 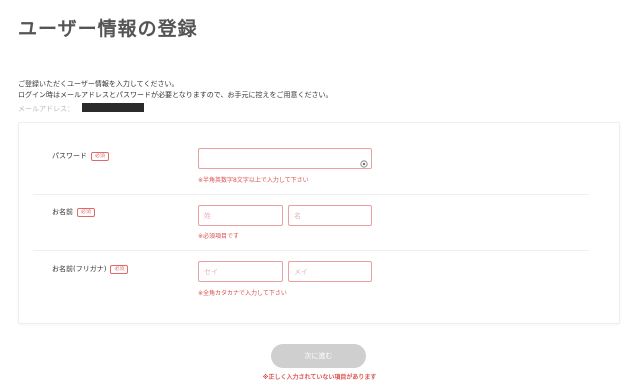 What do you see at coordinates (242, 293) in the screenshot?
I see `kana-error: ※全角カタカナで入力して下さい` at bounding box center [242, 293].